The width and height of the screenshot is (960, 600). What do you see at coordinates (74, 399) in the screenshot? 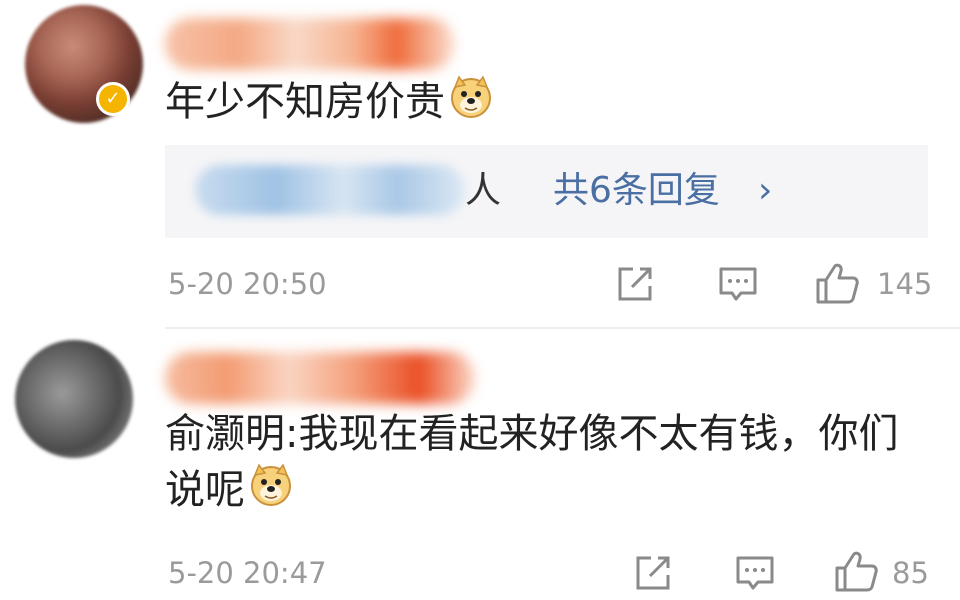
I see `avatar` at bounding box center [74, 399].